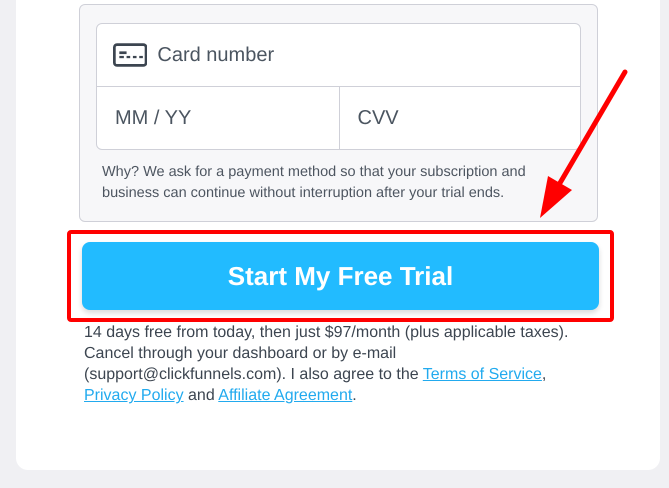  I want to click on terms-link: Privacy Policy, so click(134, 395).